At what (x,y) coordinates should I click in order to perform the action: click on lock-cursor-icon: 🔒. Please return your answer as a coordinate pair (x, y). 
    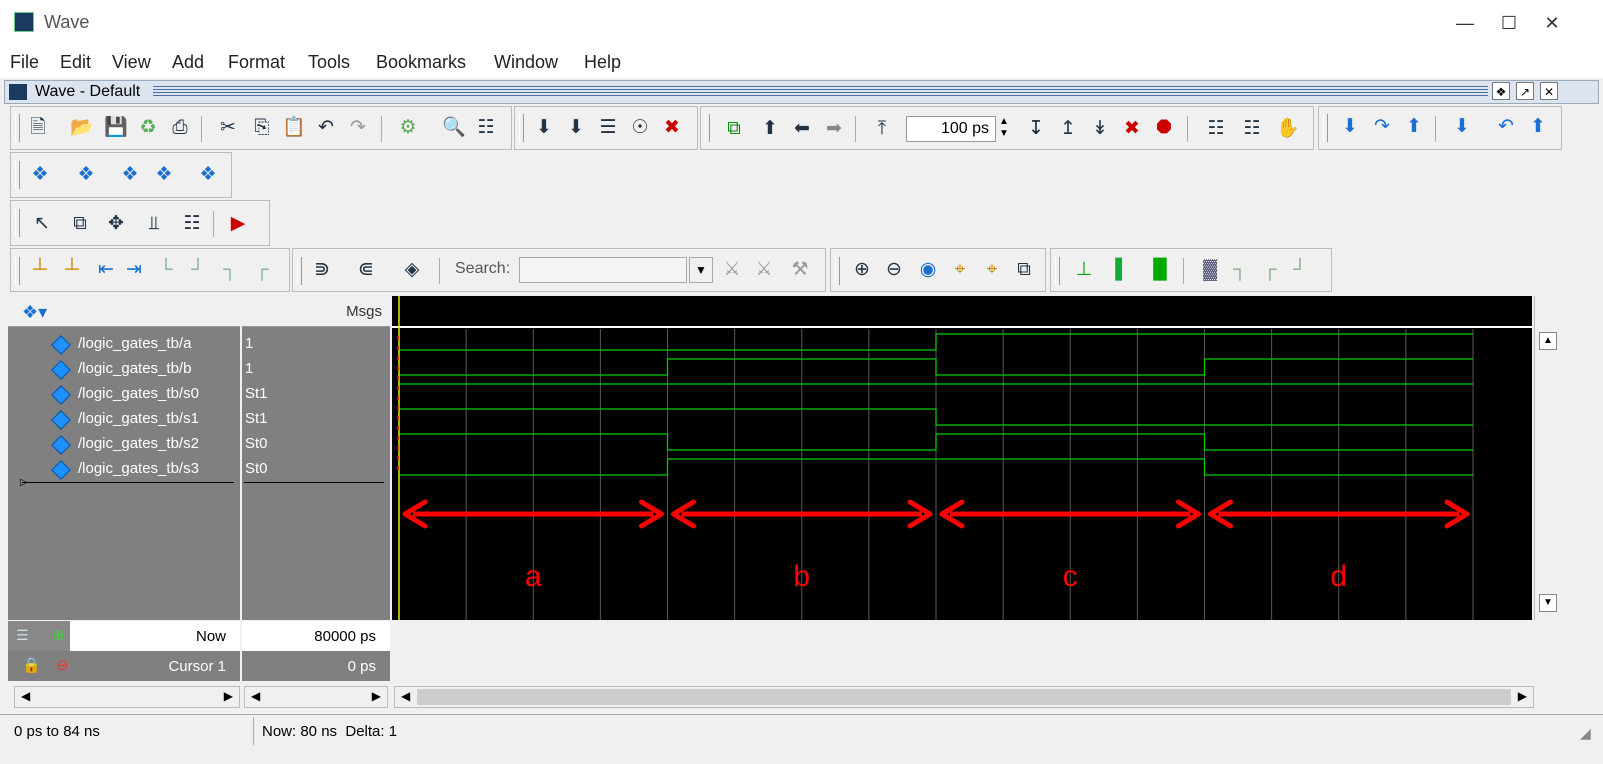
    Looking at the image, I should click on (31, 665).